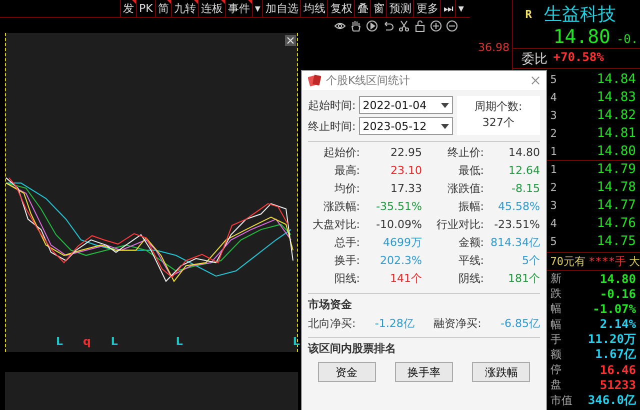 The height and width of the screenshot is (410, 640). I want to click on quote-label: 幅, so click(556, 308).